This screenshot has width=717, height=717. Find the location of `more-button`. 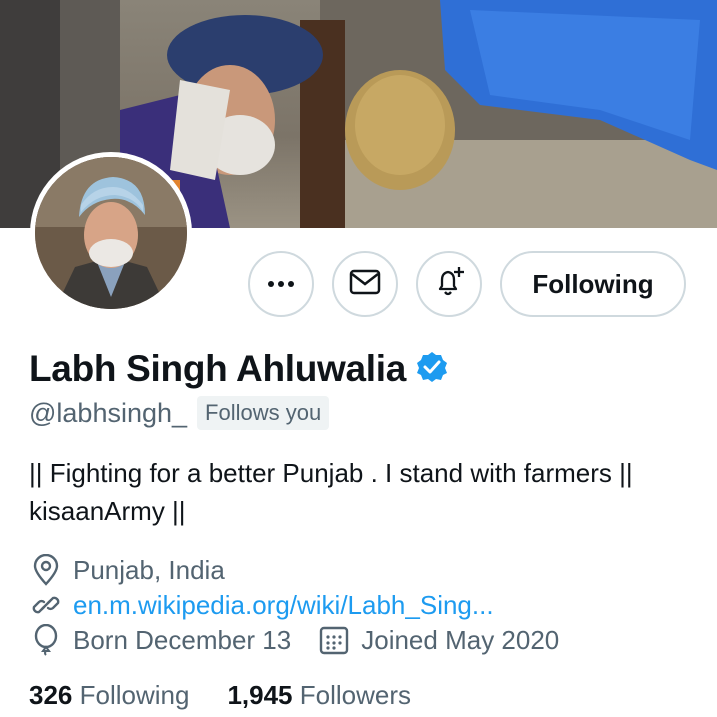

more-button is located at coordinates (281, 284).